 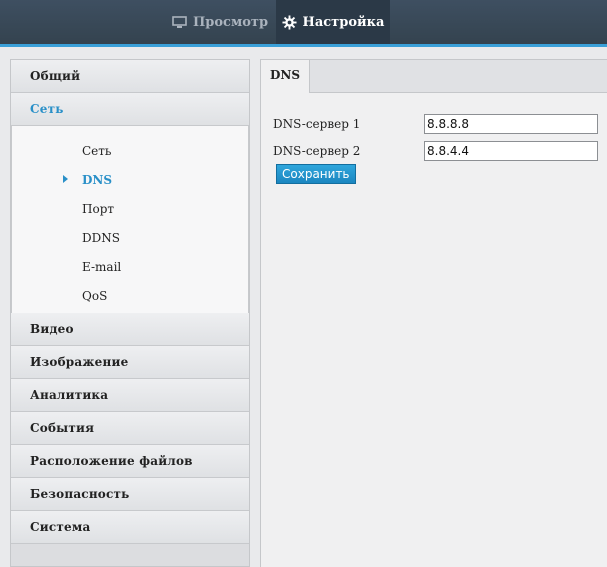 What do you see at coordinates (130, 494) in the screenshot?
I see `menu-security: Безопасность` at bounding box center [130, 494].